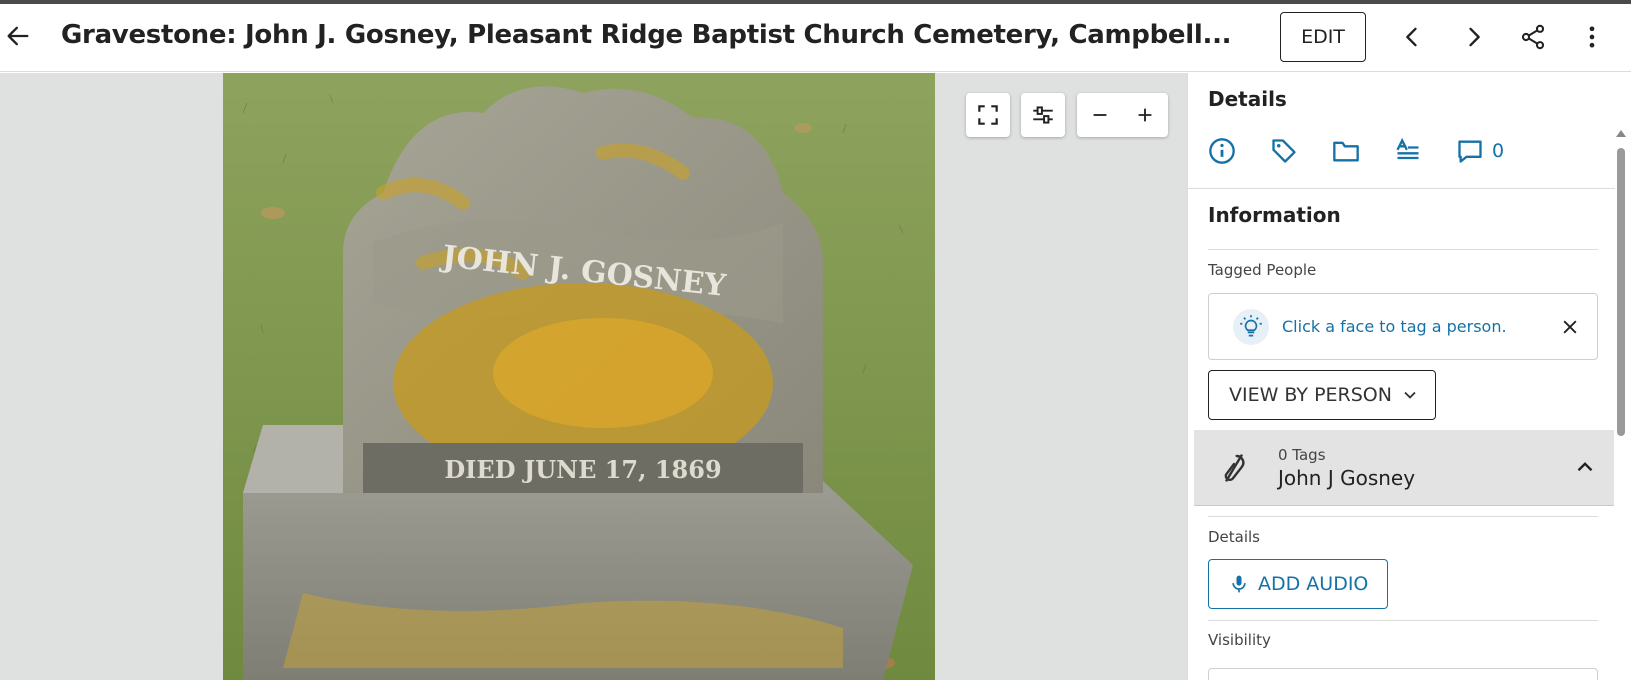 Image resolution: width=1631 pixels, height=680 pixels. Describe the element at coordinates (1410, 395) in the screenshot. I see `chevron-down-icon` at that location.